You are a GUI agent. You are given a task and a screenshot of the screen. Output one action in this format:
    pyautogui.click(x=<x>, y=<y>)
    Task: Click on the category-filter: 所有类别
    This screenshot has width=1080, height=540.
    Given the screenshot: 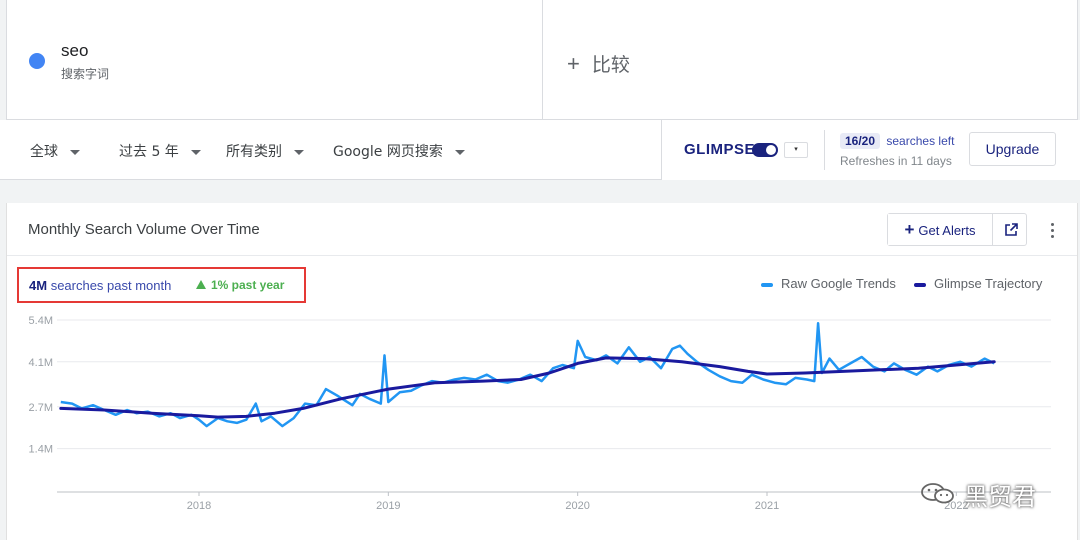 What is the action you would take?
    pyautogui.click(x=265, y=151)
    